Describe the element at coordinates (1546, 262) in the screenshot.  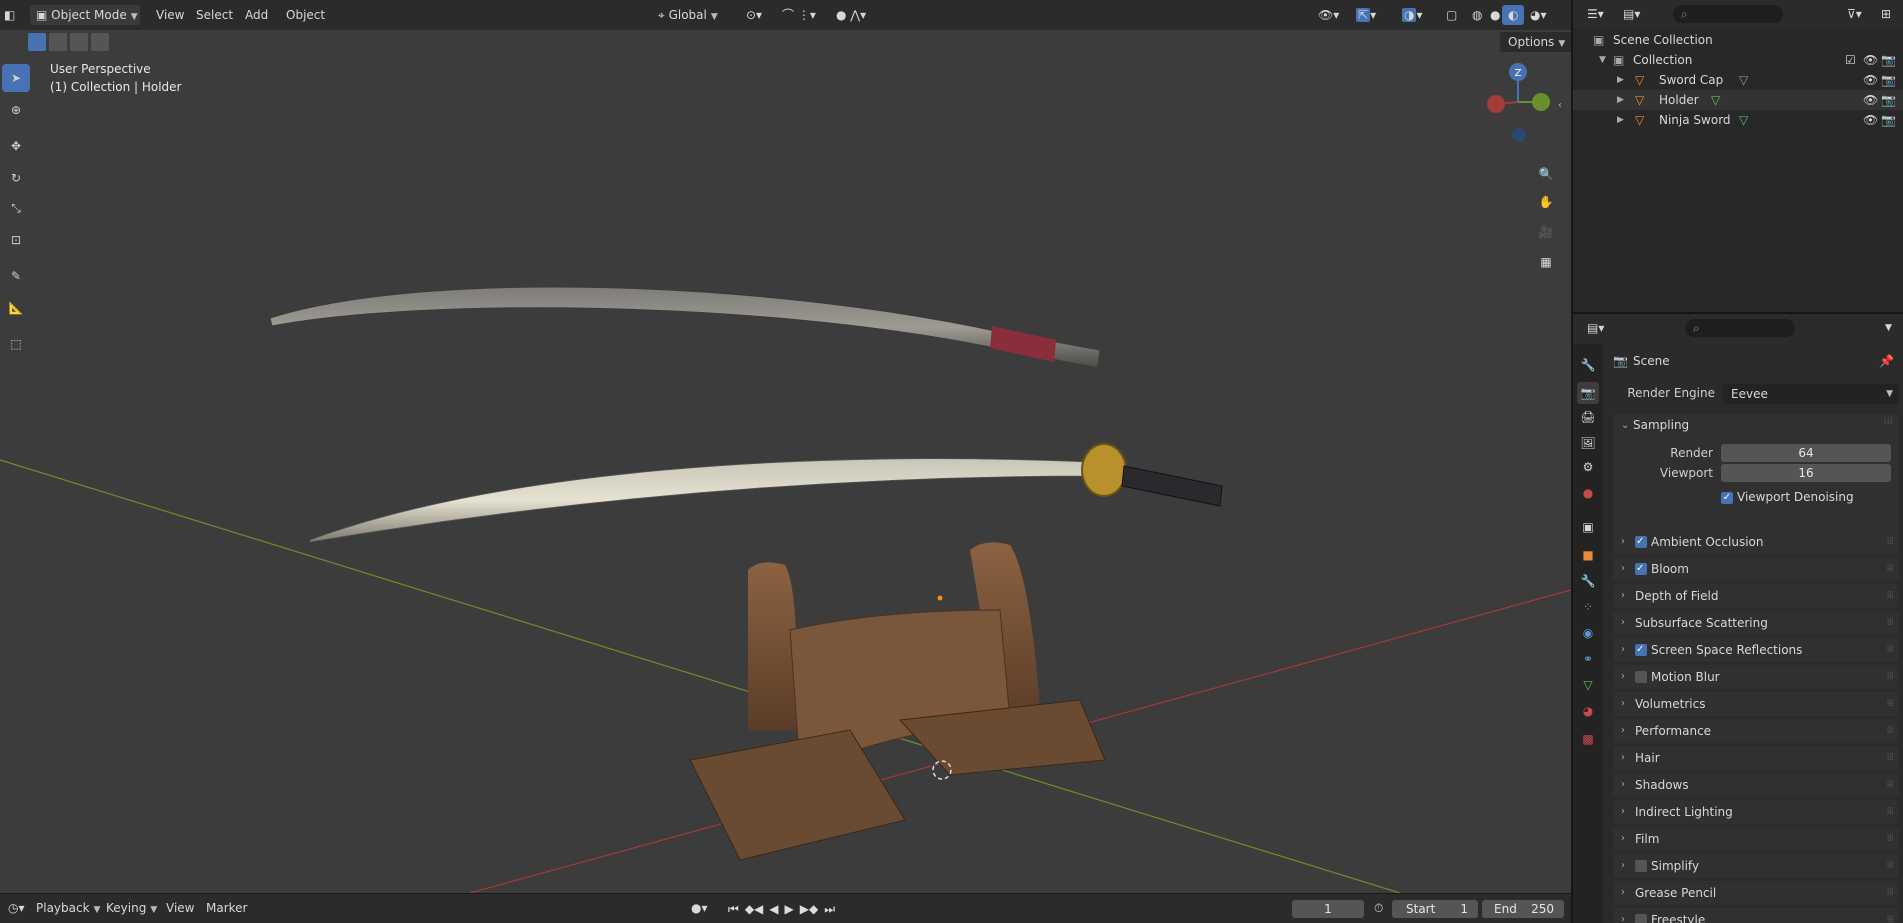
I see `ortho-grid-icon: ▦` at that location.